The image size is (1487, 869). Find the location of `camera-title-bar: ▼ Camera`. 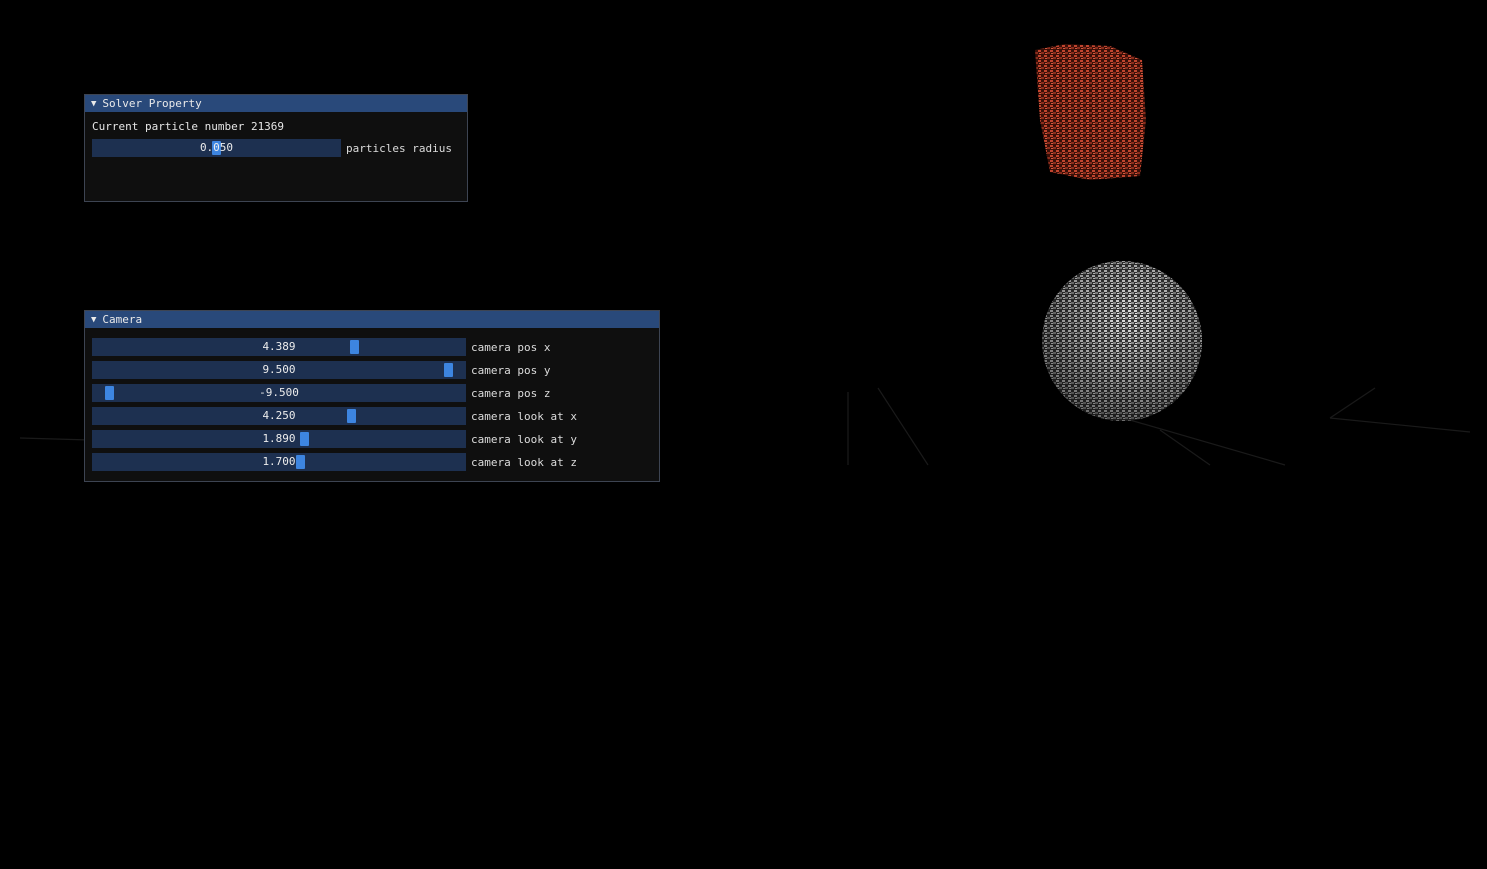

camera-title-bar: ▼ Camera is located at coordinates (372, 319).